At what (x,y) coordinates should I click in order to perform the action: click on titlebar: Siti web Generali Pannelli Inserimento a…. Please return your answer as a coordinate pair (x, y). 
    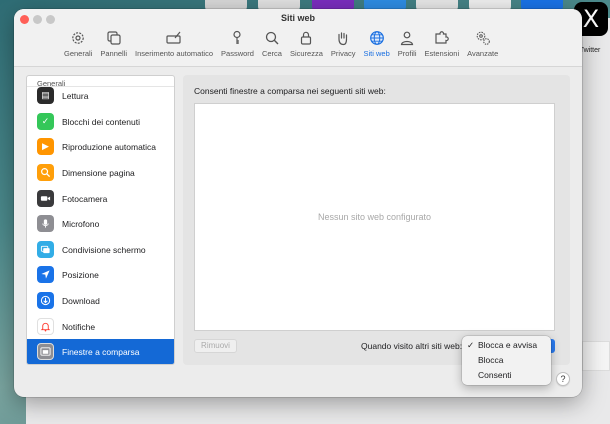
    Looking at the image, I should click on (298, 38).